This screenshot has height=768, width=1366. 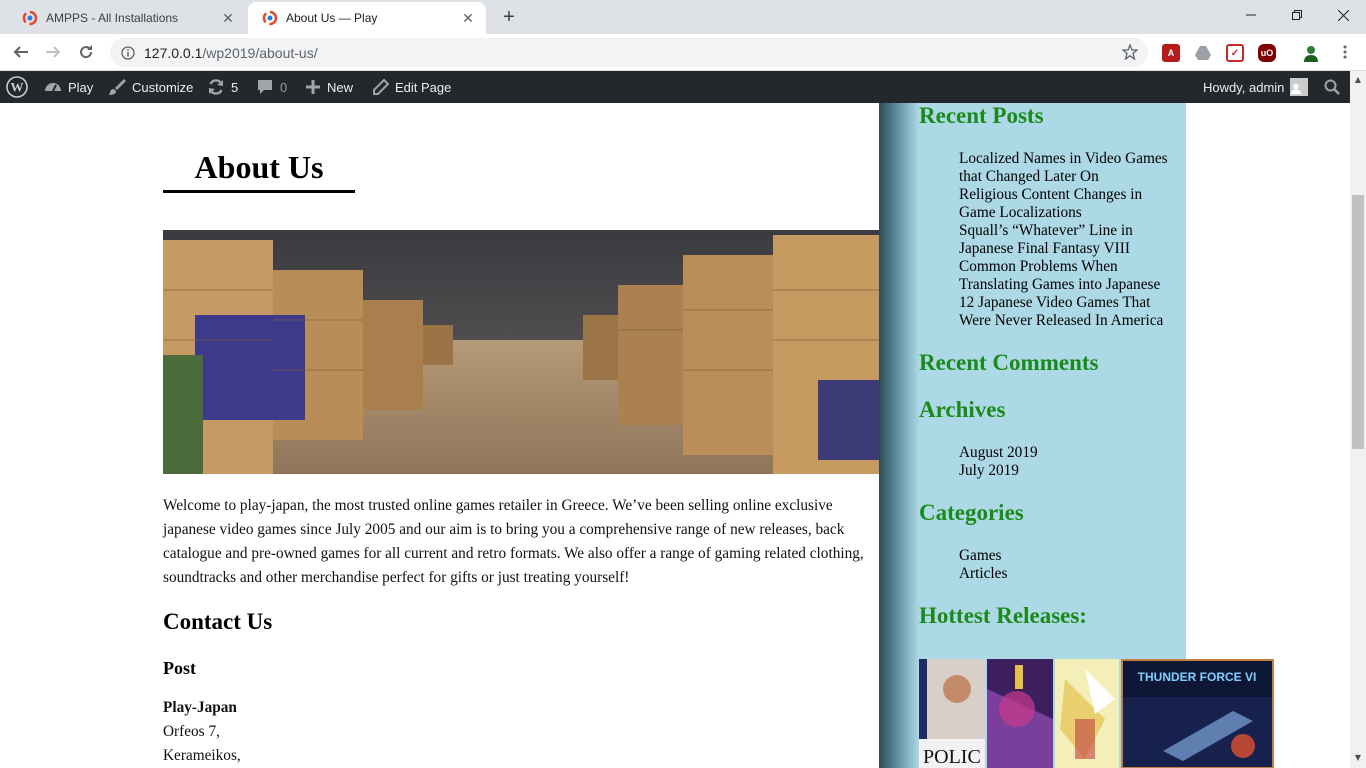 I want to click on archives-heading: Archives, so click(x=962, y=409).